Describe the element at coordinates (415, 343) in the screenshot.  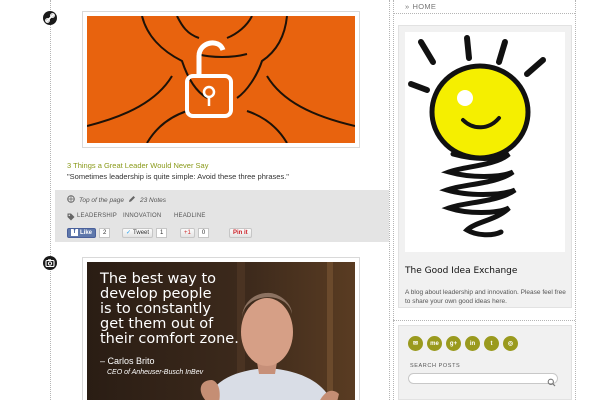
I see `email-icon: ✉` at that location.